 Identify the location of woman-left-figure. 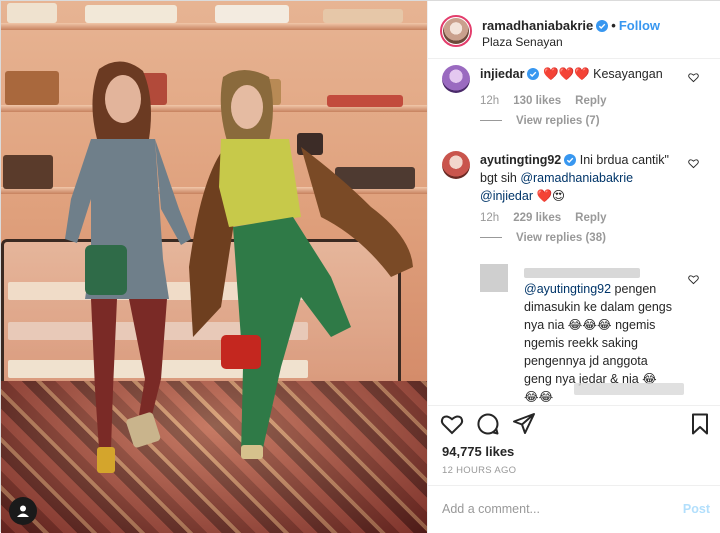
(128, 267).